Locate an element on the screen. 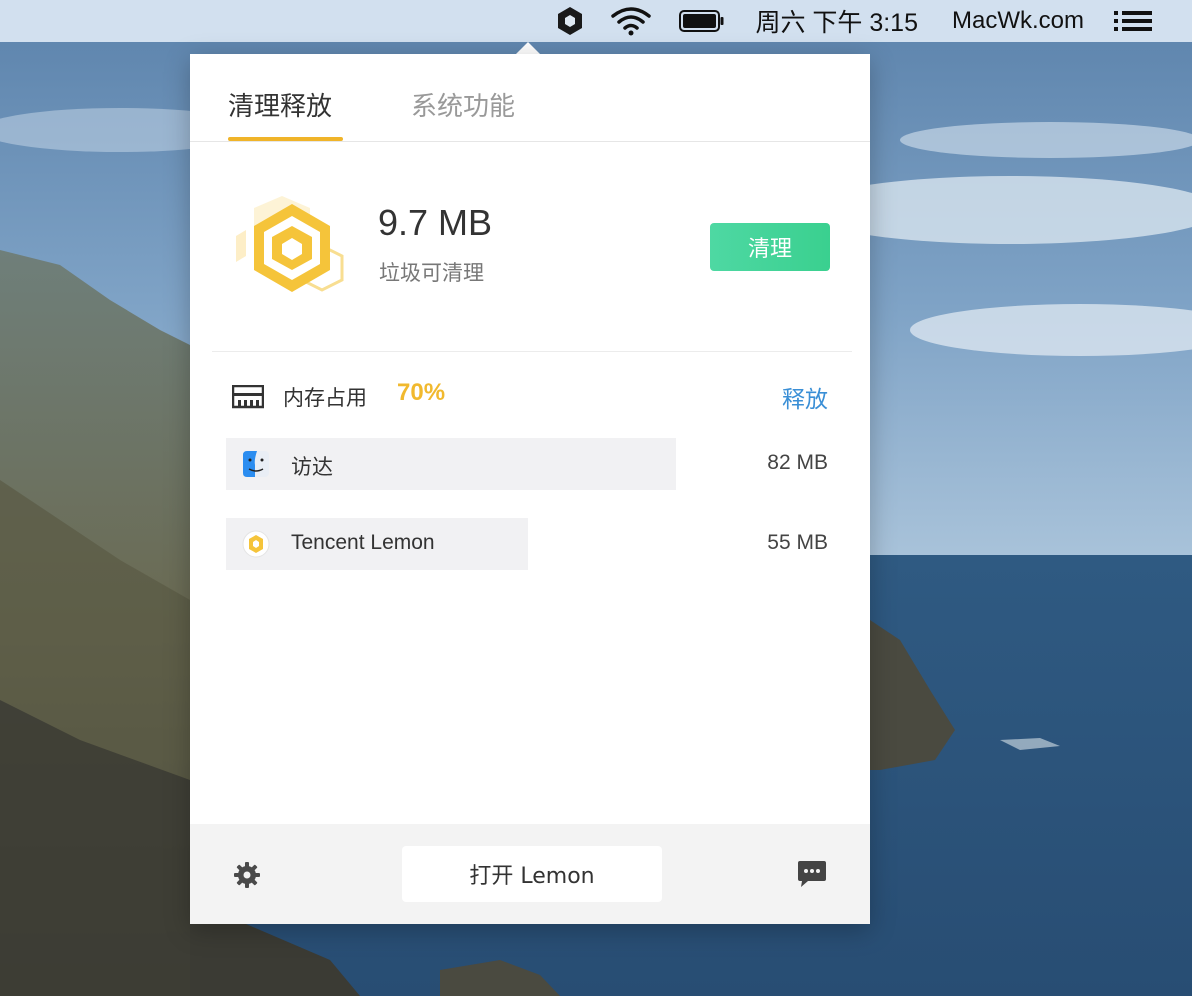 The height and width of the screenshot is (996, 1192). menubar-site-label: MacWk.com is located at coordinates (1018, 20).